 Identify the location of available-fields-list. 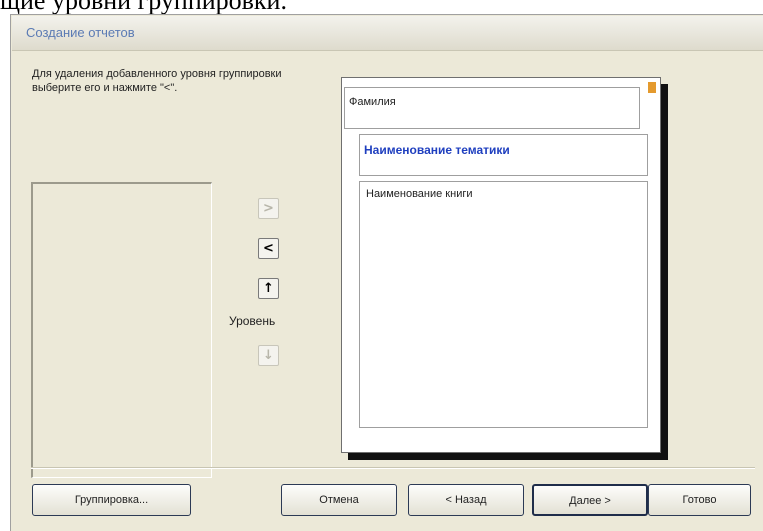
(121, 330).